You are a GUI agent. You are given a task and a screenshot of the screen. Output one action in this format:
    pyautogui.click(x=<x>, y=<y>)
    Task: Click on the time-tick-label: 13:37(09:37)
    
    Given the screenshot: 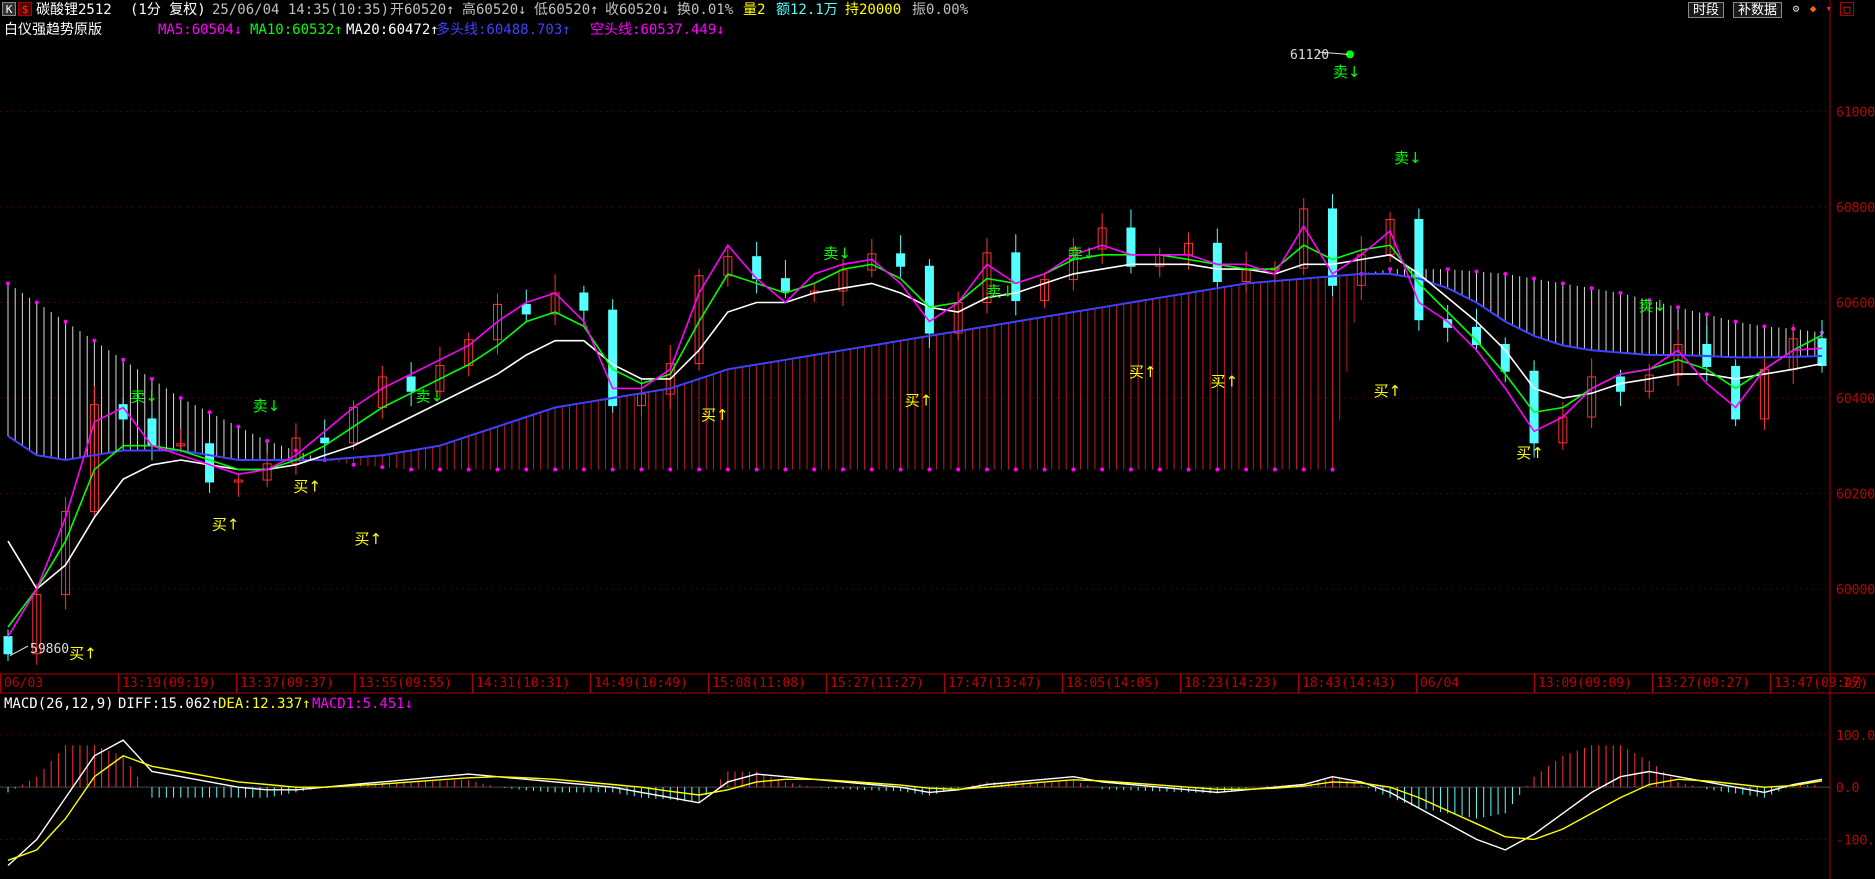 What is the action you would take?
    pyautogui.click(x=287, y=683)
    